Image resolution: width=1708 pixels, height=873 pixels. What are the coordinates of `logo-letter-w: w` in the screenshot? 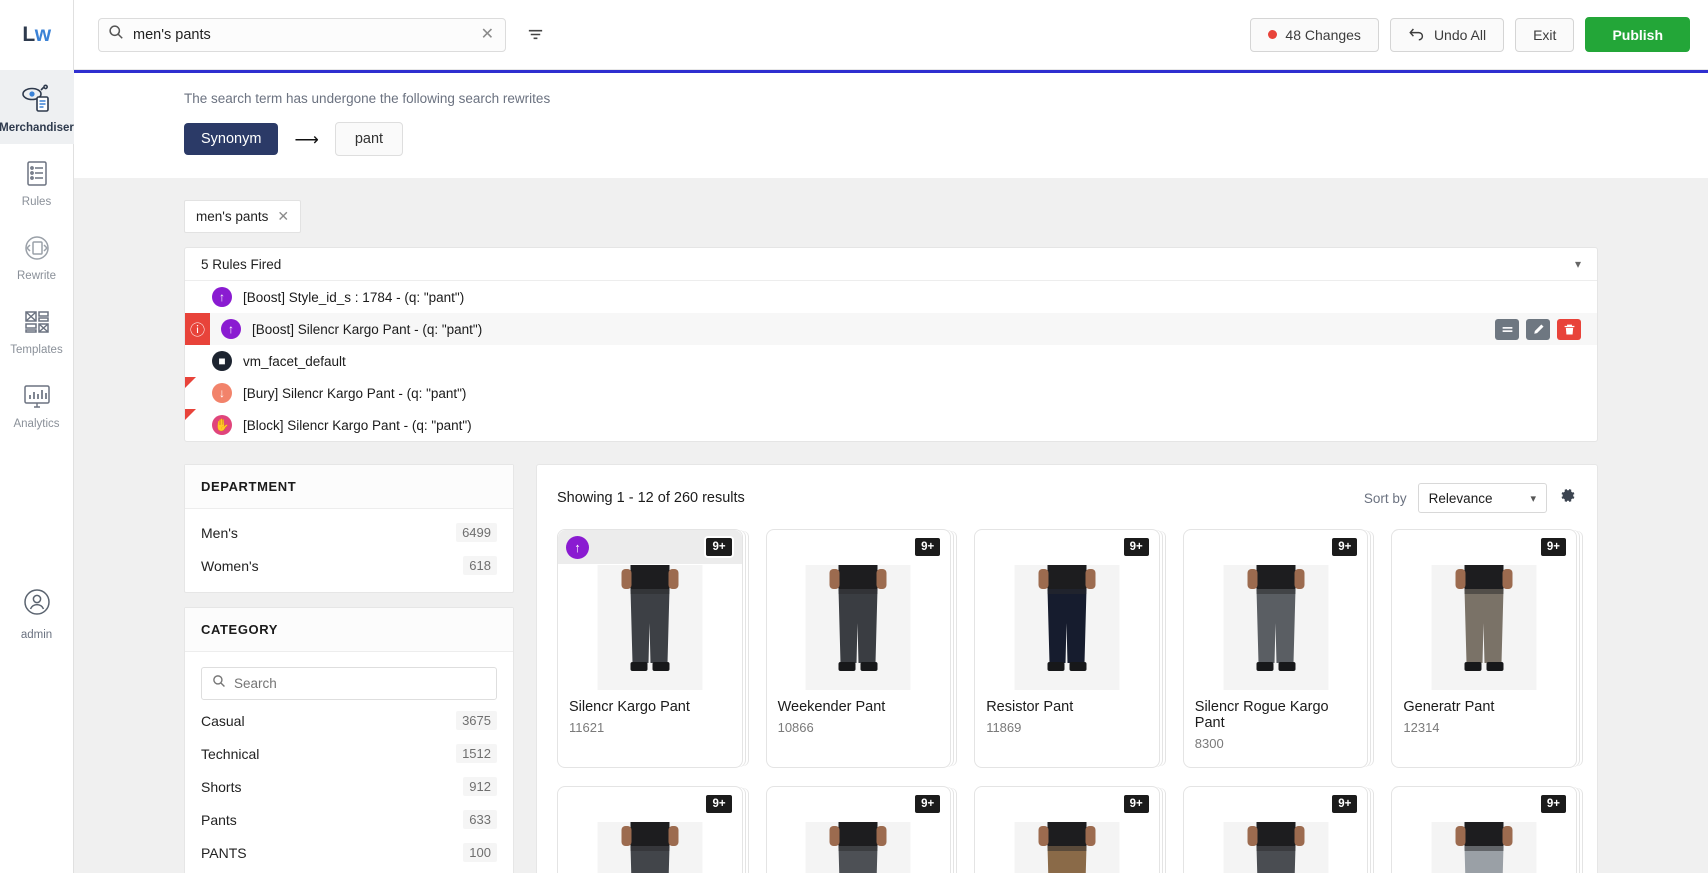 It's located at (42, 34).